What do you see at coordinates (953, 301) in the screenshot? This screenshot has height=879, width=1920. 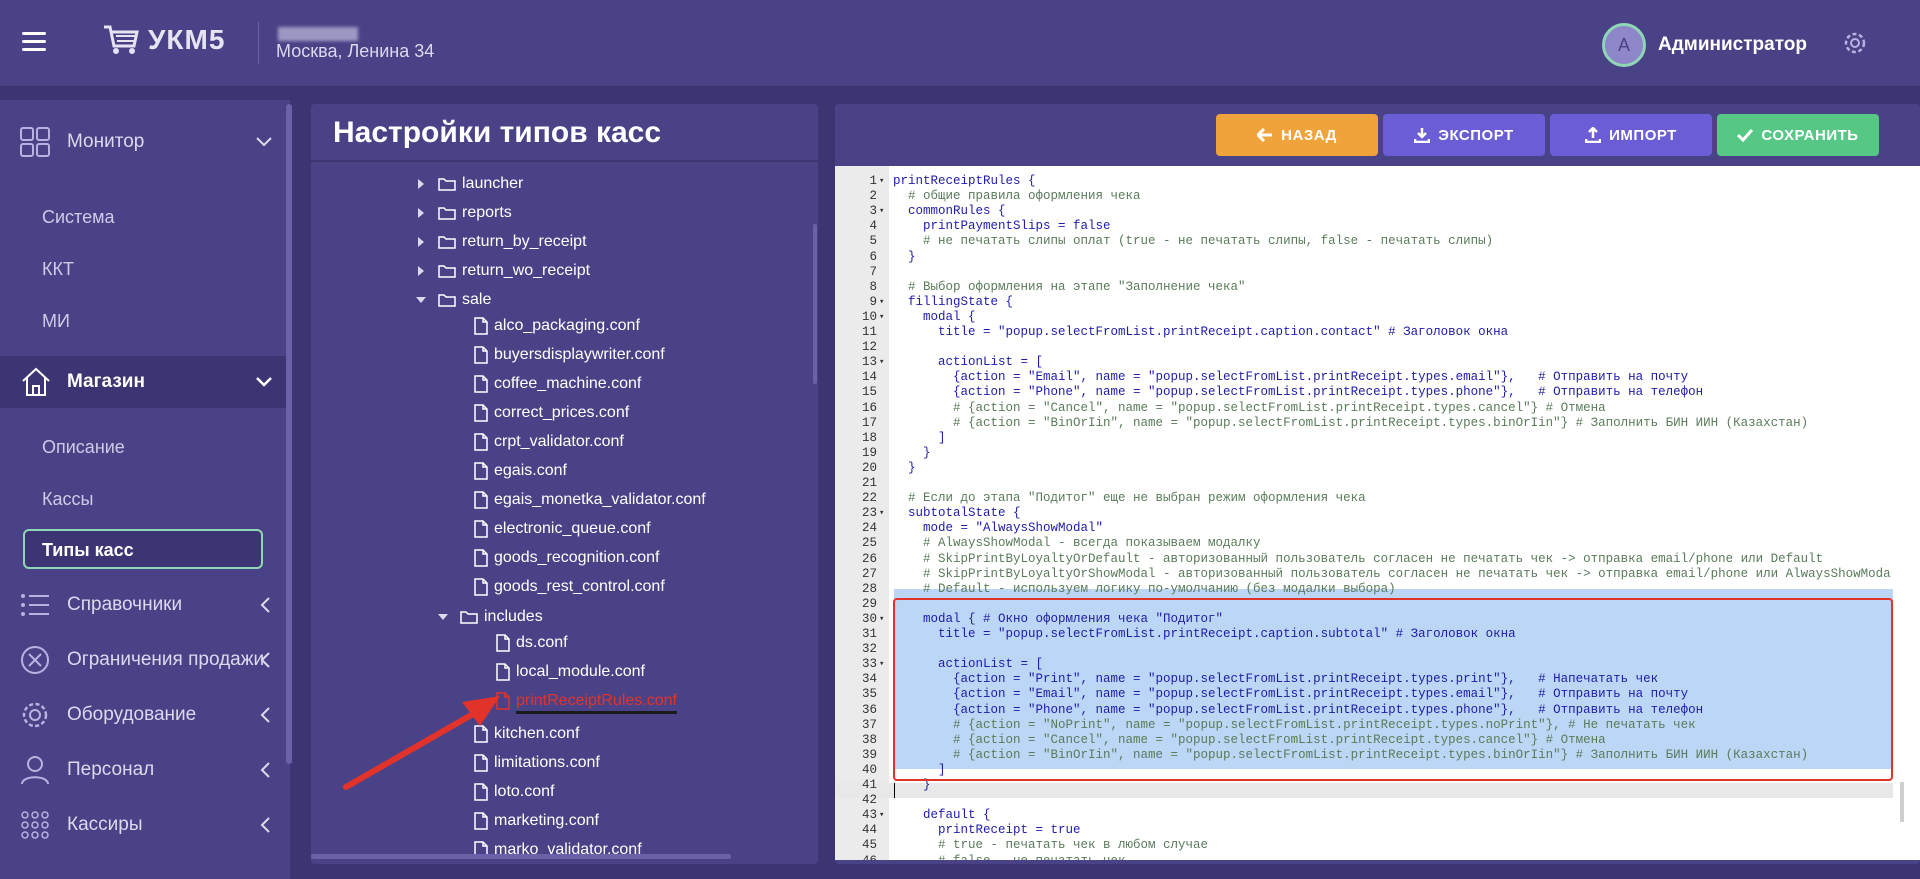 I see `code-text: fillingState {` at bounding box center [953, 301].